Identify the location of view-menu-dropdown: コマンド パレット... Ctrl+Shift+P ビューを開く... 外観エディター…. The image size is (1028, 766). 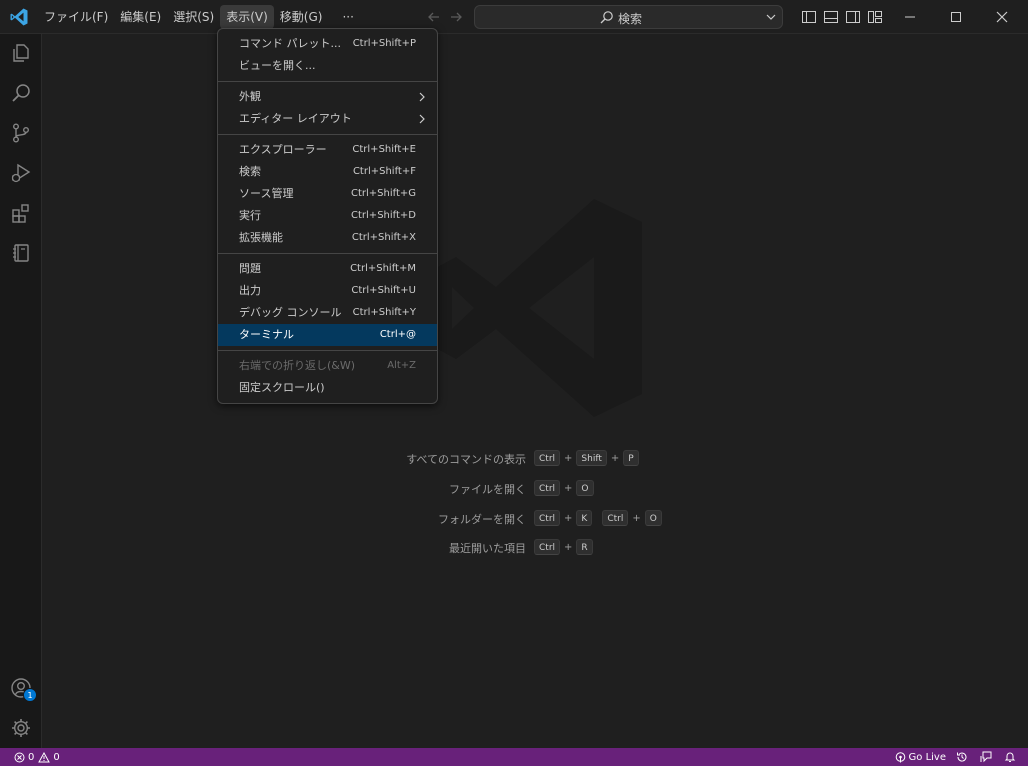
(327, 216).